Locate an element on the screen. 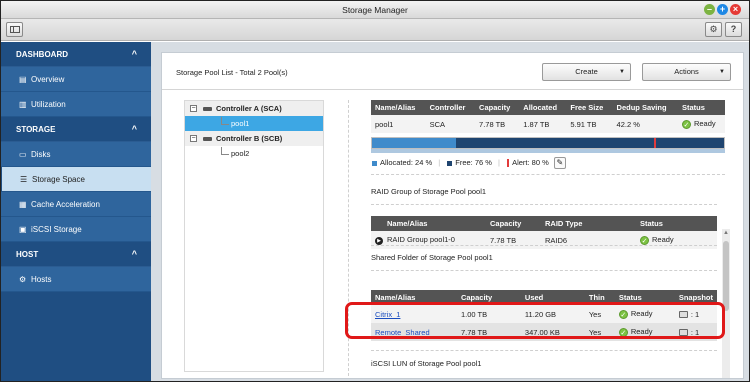 This screenshot has height=382, width=750. sidebar-item-hosts: ⚙ Hosts is located at coordinates (76, 279).